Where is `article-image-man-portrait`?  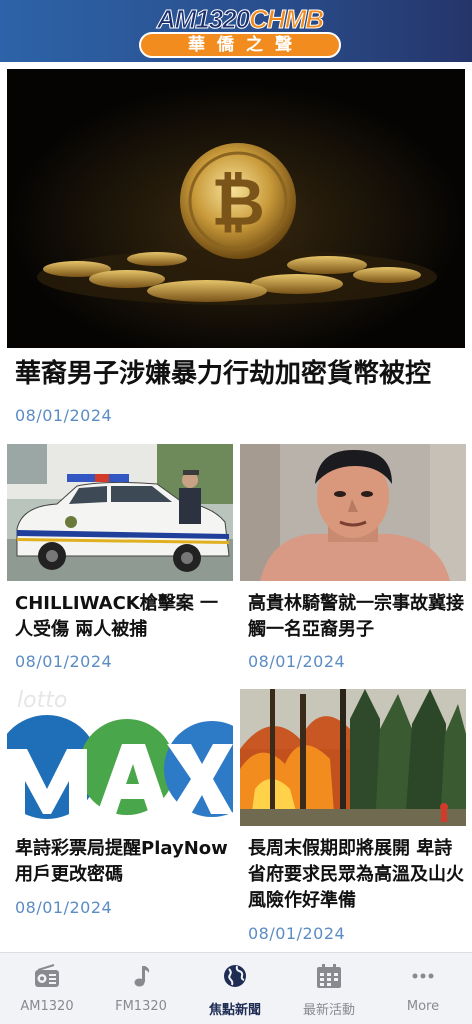 article-image-man-portrait is located at coordinates (353, 512).